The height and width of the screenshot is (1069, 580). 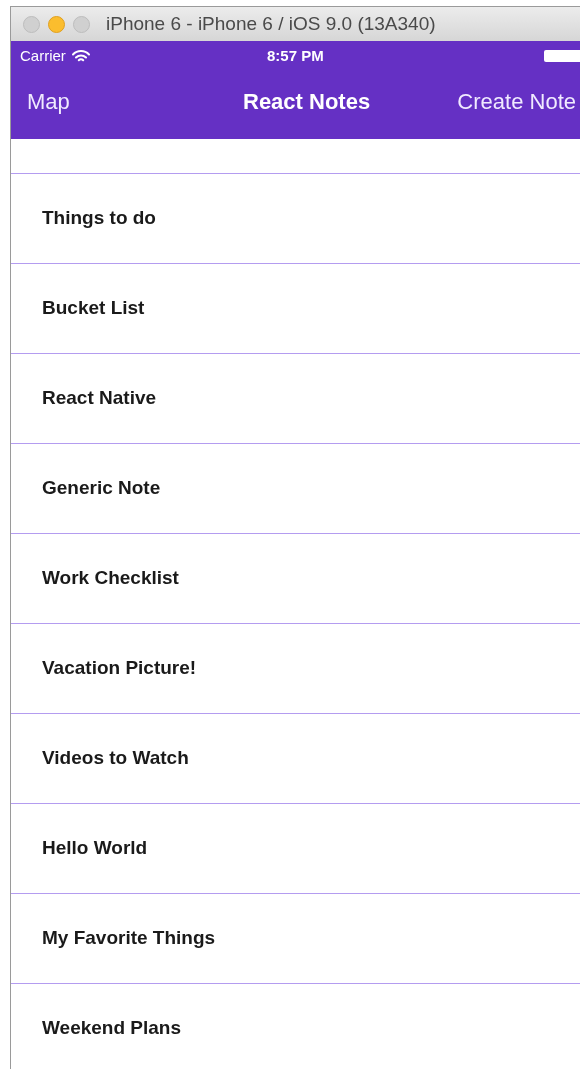 What do you see at coordinates (295, 669) in the screenshot?
I see `note-row: Vacation Picture!` at bounding box center [295, 669].